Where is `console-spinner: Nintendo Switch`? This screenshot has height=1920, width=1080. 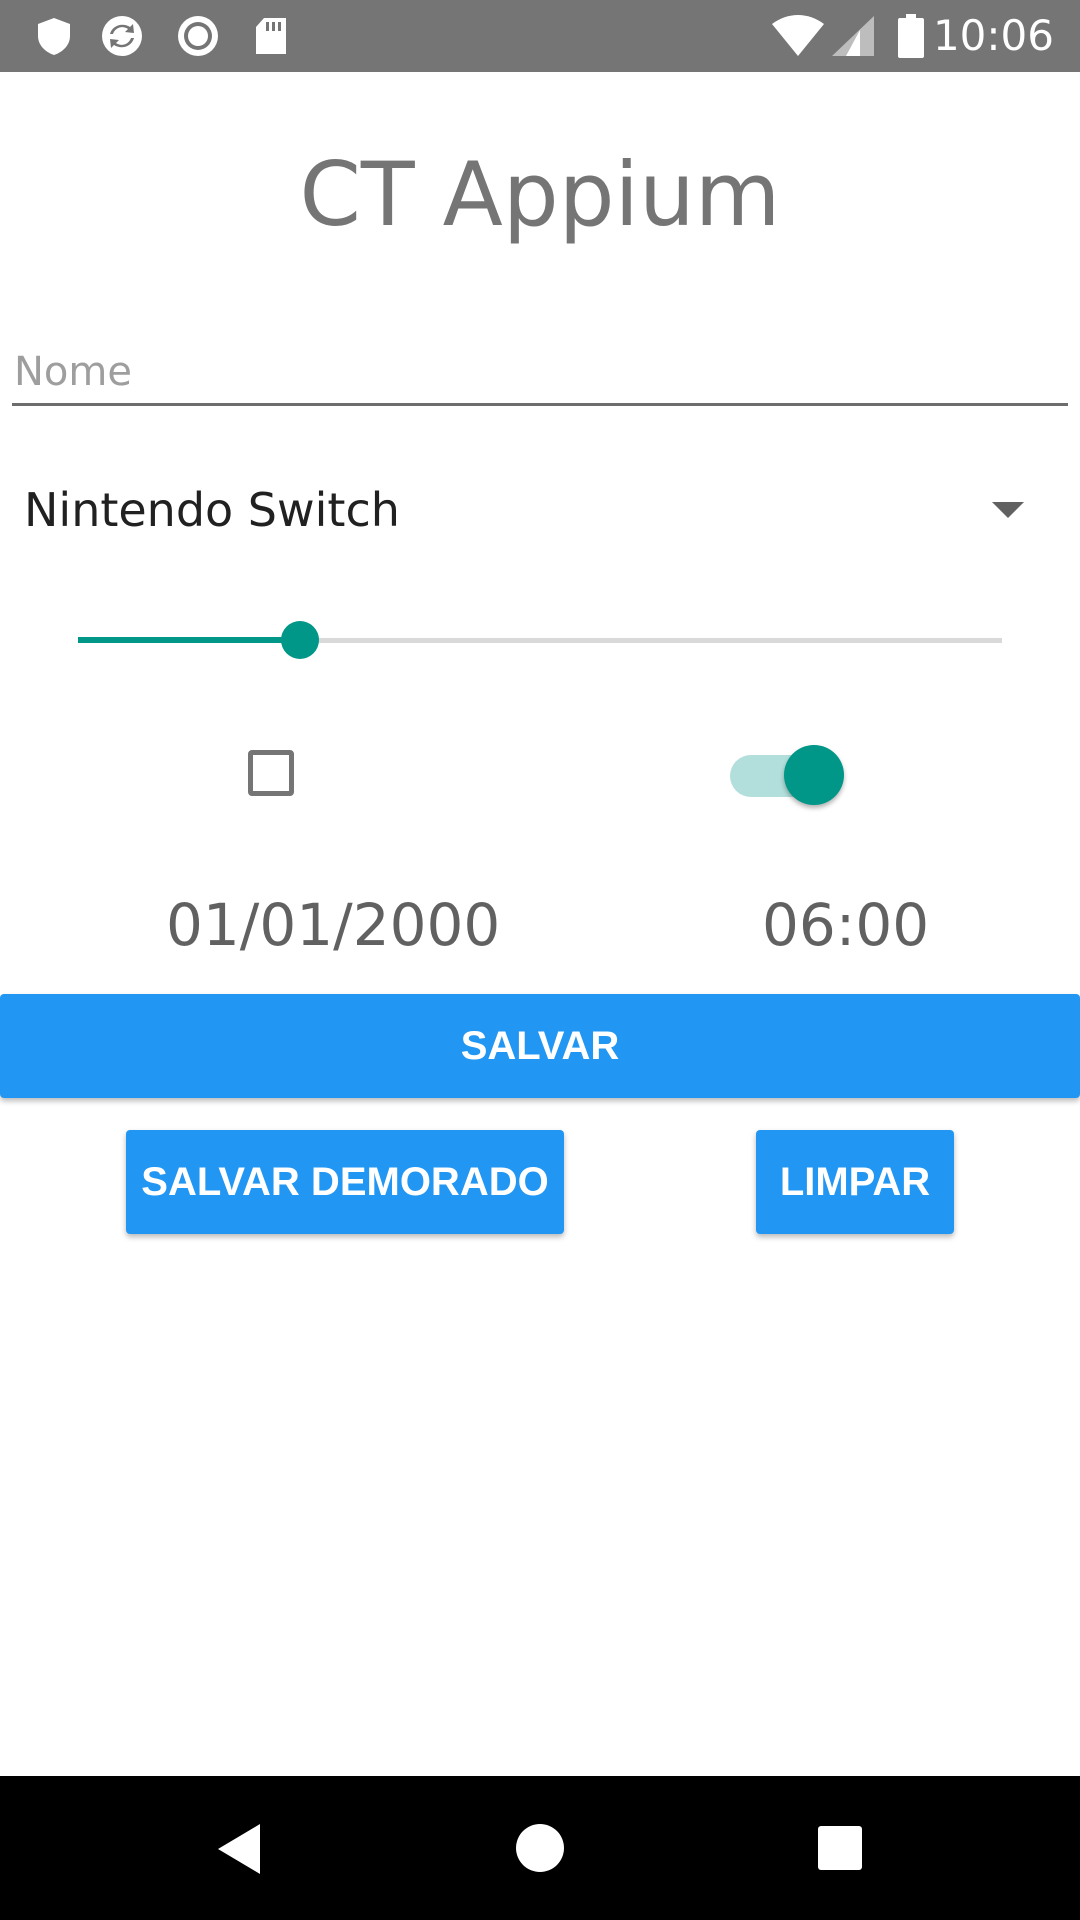
console-spinner: Nintendo Switch is located at coordinates (540, 510).